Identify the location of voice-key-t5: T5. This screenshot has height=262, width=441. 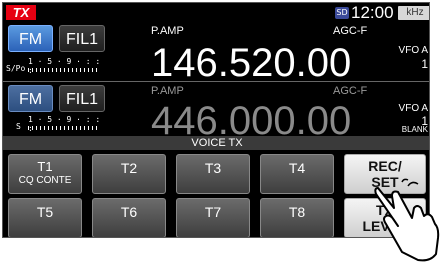
(45, 217).